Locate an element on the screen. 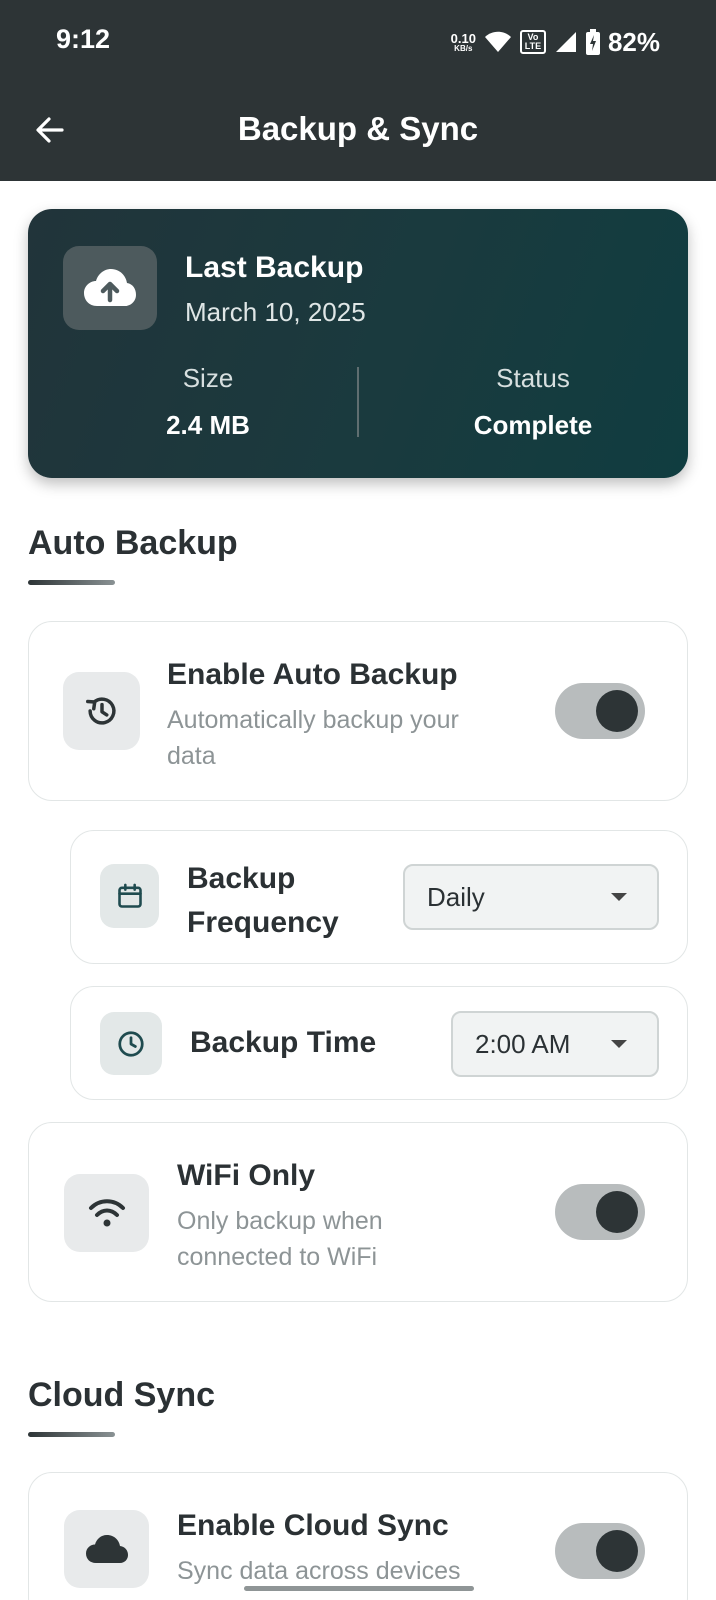 This screenshot has height=1600, width=716. wifi-only-subtitle-line1: Only backup when is located at coordinates (280, 1221).